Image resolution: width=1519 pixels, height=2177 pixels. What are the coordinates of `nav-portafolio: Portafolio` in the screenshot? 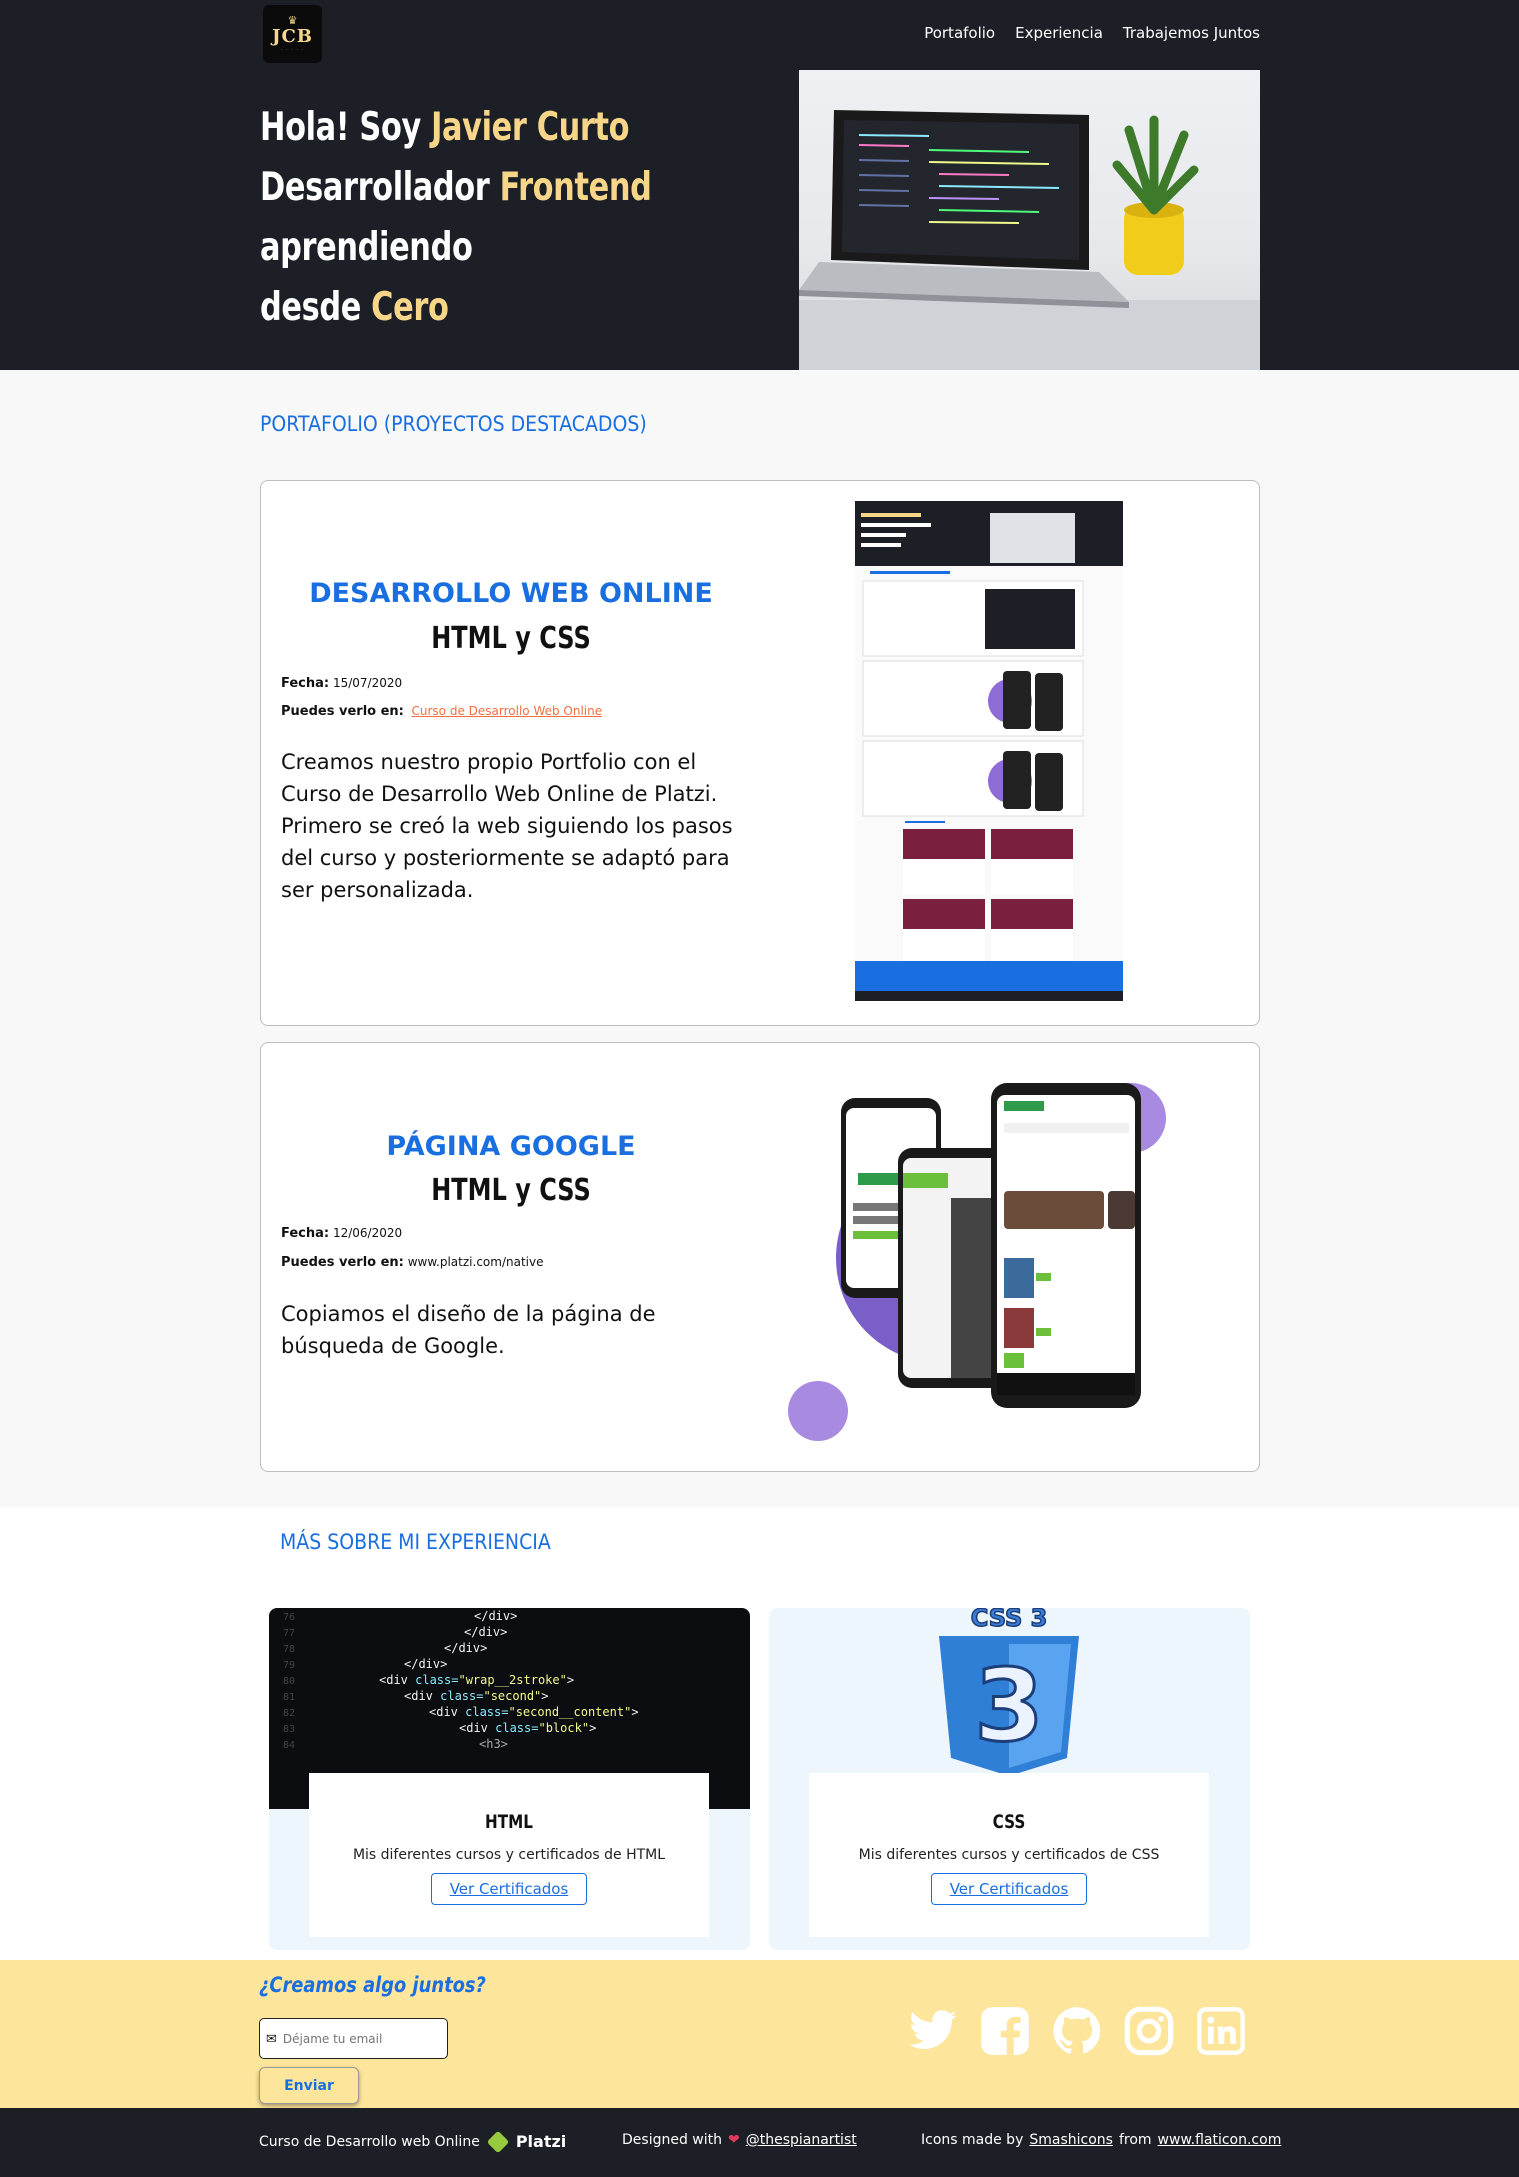 It's located at (959, 33).